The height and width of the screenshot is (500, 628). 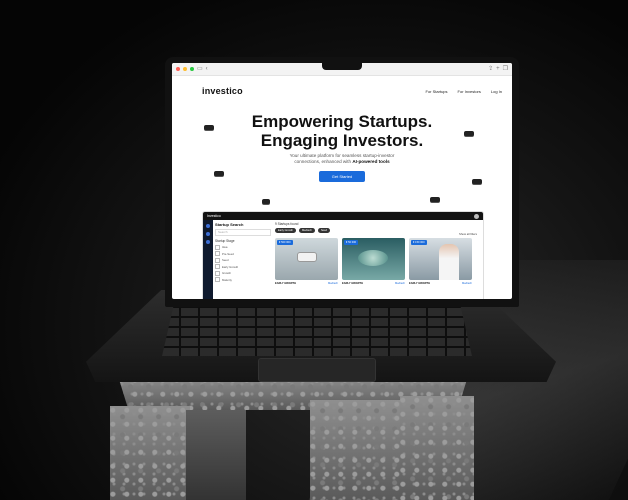 What do you see at coordinates (437, 91) in the screenshot?
I see `nav-link-startups: For Startups` at bounding box center [437, 91].